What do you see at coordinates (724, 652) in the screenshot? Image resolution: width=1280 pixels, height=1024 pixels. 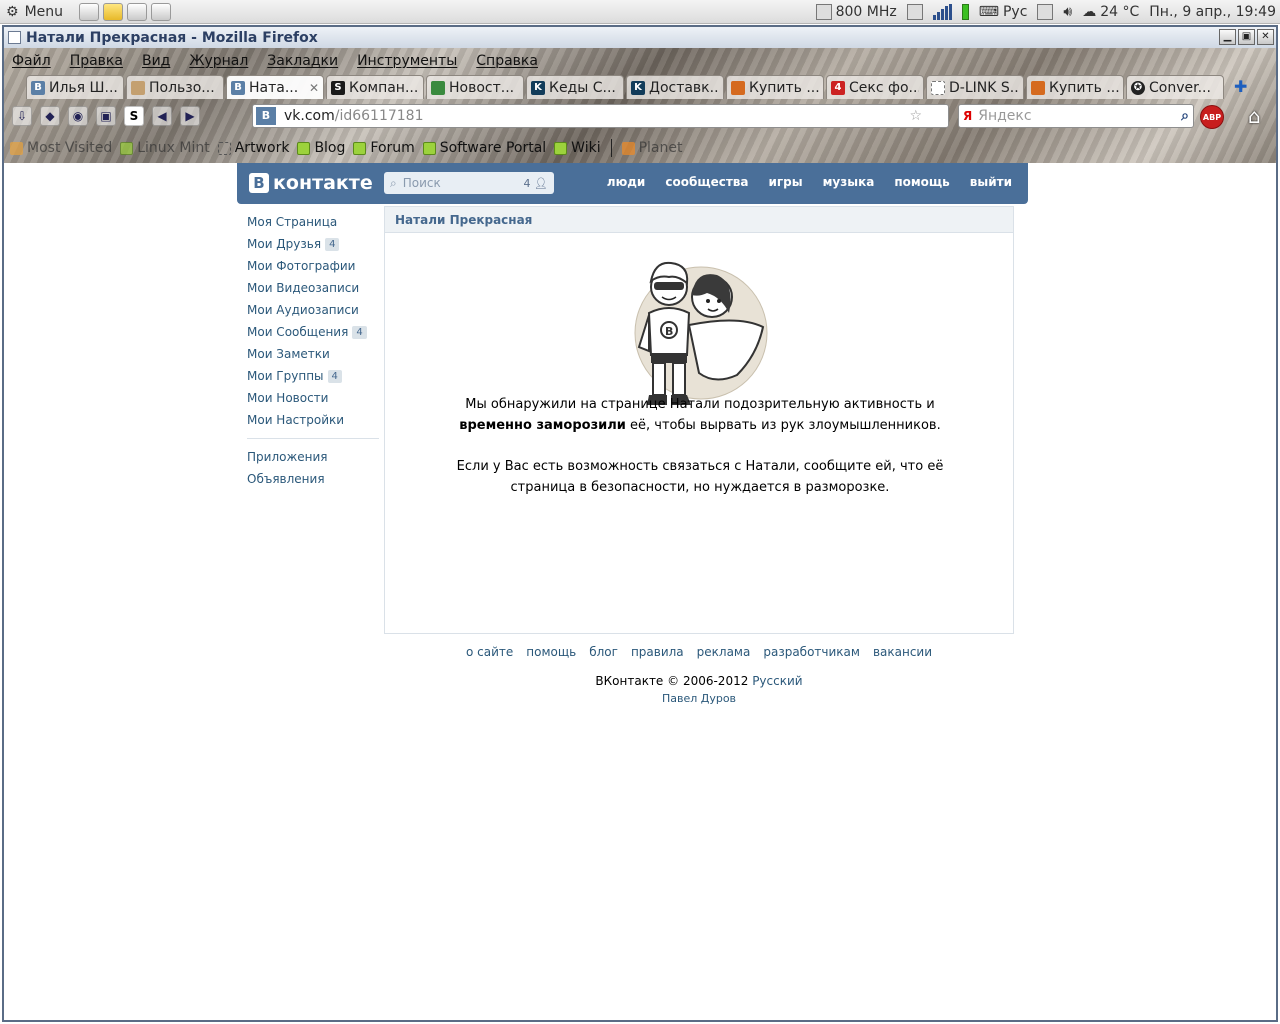 I see `footer-link: реклама` at bounding box center [724, 652].